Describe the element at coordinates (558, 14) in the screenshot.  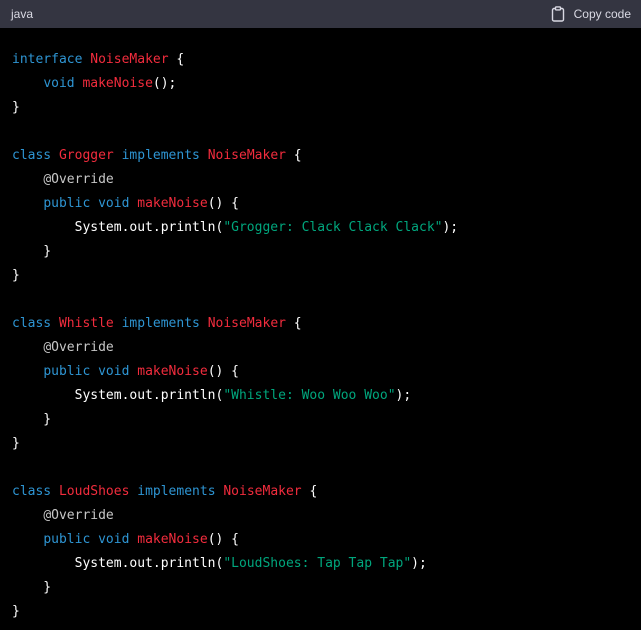
I see `clipboard-icon` at that location.